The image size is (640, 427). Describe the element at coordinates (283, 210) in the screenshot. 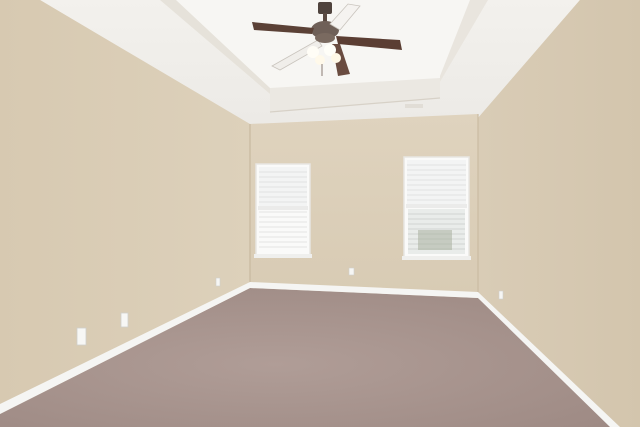

I see `window-left` at that location.